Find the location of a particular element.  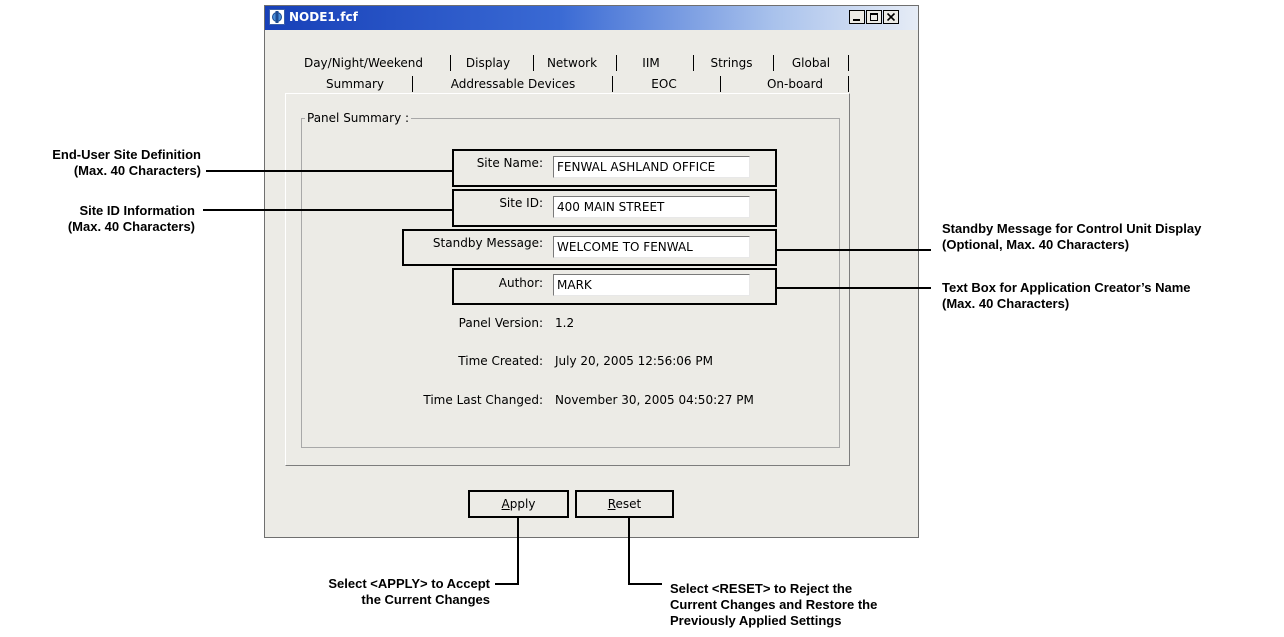

author-label: Author: is located at coordinates (520, 283).